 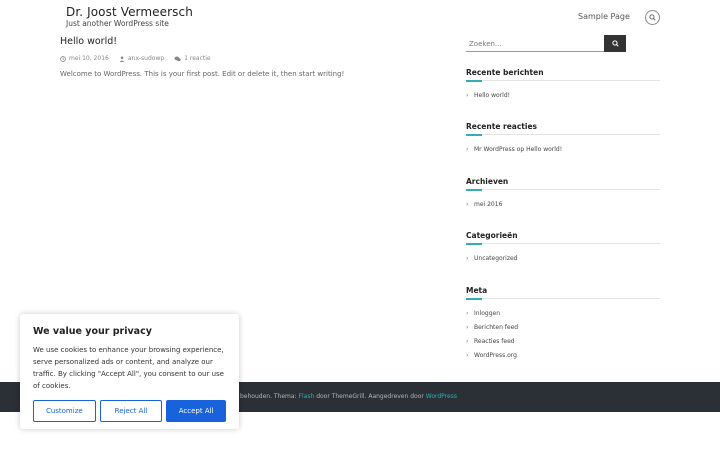 What do you see at coordinates (370, 396) in the screenshot?
I see `footer-text-by: door ThemeGrill. Aangedreven door` at bounding box center [370, 396].